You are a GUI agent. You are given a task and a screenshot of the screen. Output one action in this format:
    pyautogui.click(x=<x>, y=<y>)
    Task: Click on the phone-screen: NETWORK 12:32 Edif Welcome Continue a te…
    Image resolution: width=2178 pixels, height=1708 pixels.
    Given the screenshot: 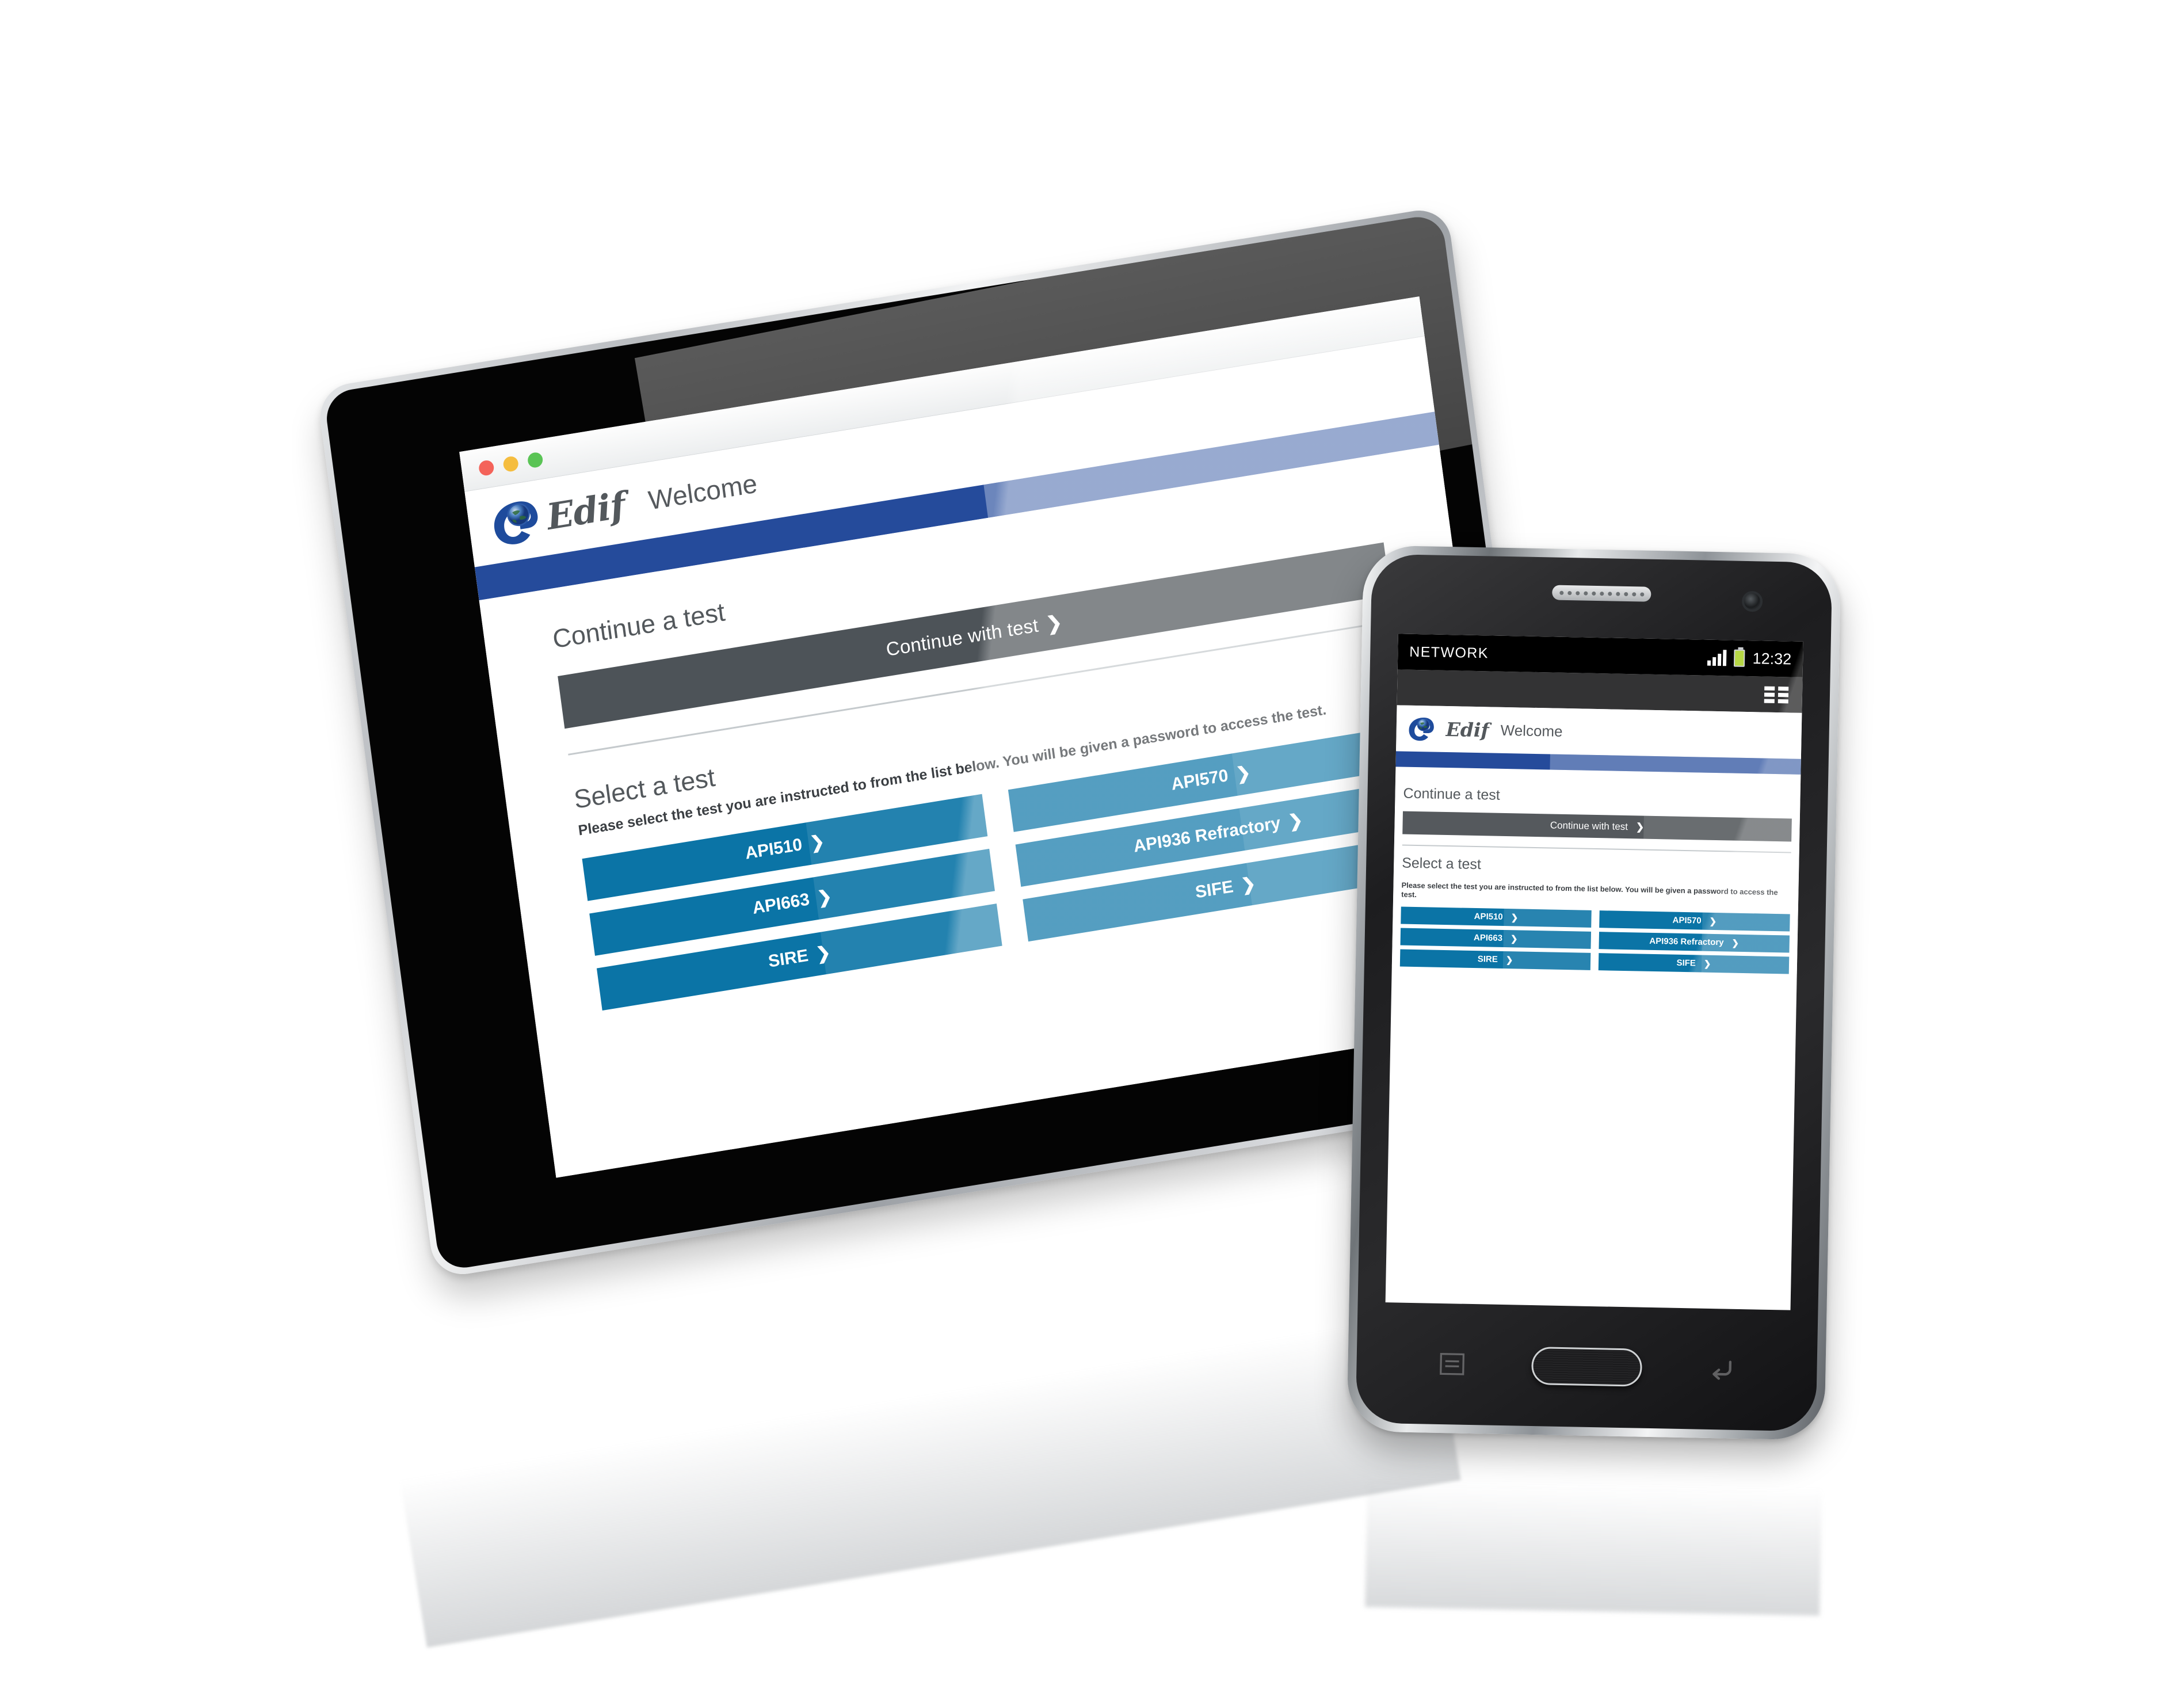 What is the action you would take?
    pyautogui.click(x=1594, y=972)
    